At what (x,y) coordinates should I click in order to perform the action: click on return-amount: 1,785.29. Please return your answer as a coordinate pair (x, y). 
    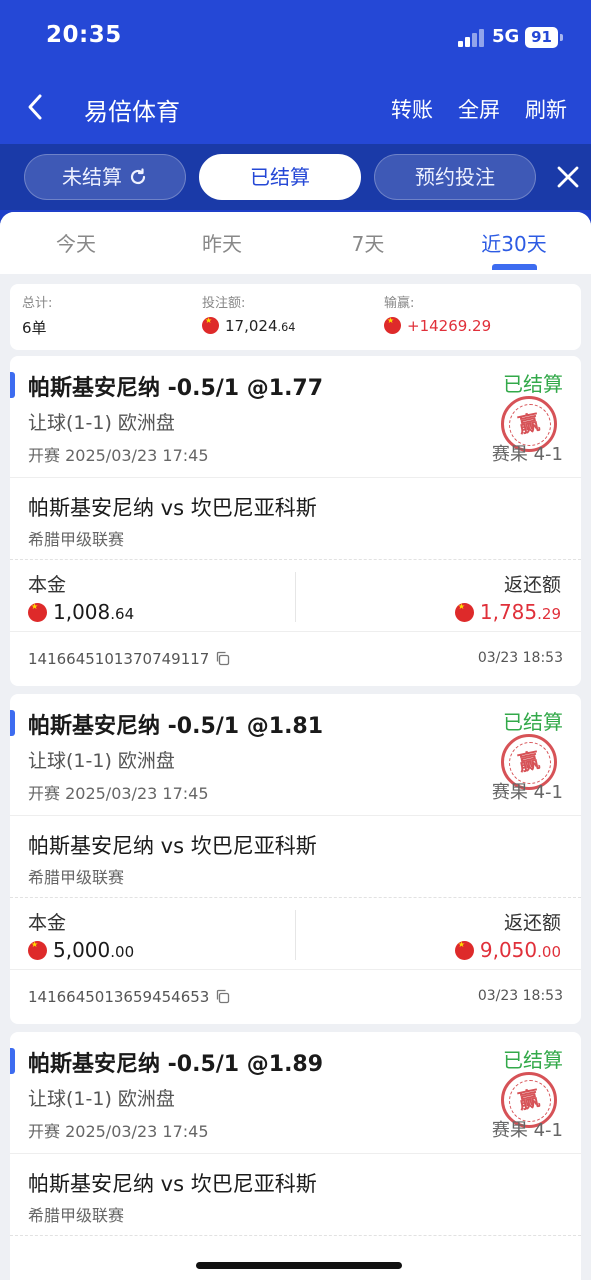
    Looking at the image, I should click on (507, 612).